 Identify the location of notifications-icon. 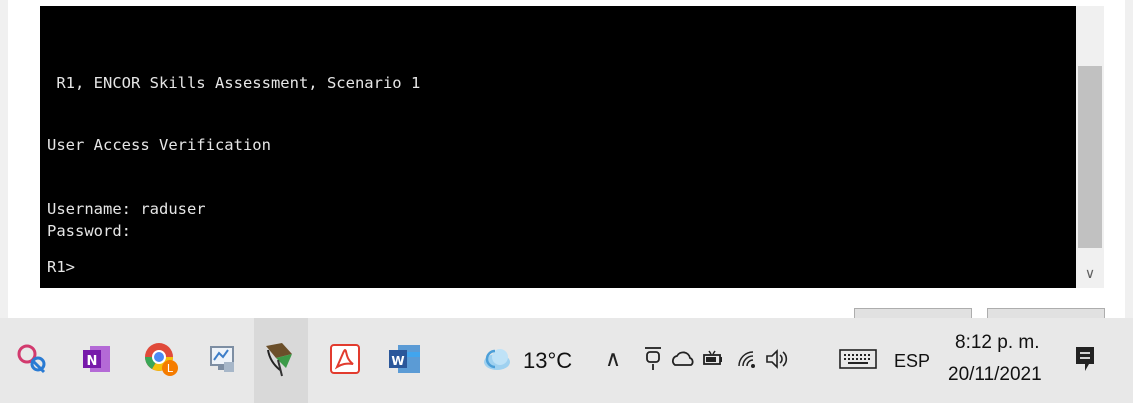
(1086, 359).